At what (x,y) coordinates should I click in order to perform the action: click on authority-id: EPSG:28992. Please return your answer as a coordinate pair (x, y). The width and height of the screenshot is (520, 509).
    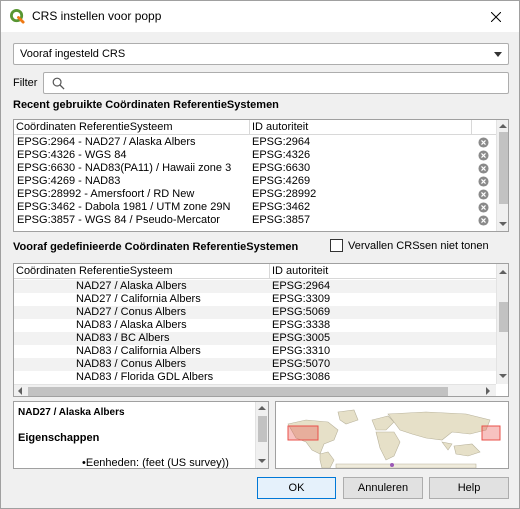
    Looking at the image, I should click on (284, 194).